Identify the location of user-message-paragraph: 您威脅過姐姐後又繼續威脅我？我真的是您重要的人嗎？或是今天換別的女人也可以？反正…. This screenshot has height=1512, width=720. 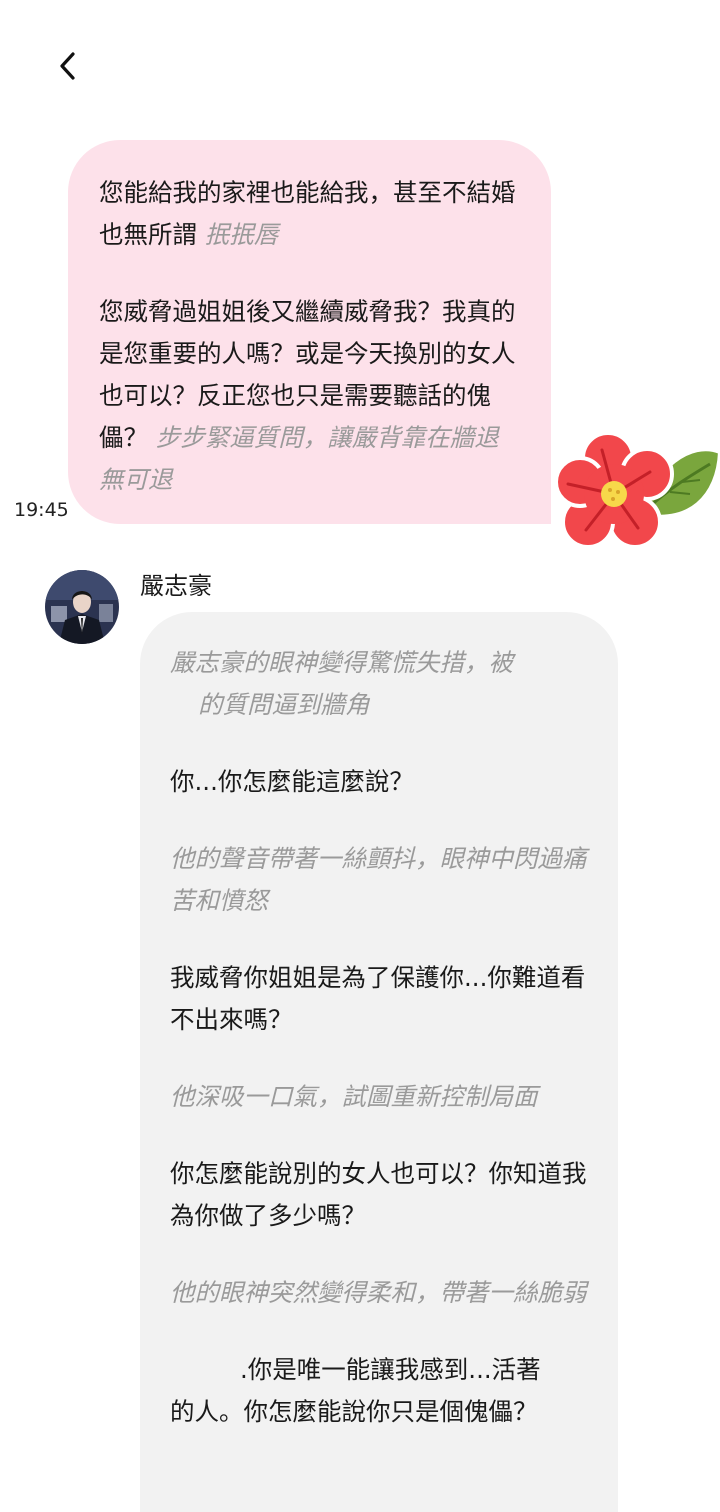
(310, 396).